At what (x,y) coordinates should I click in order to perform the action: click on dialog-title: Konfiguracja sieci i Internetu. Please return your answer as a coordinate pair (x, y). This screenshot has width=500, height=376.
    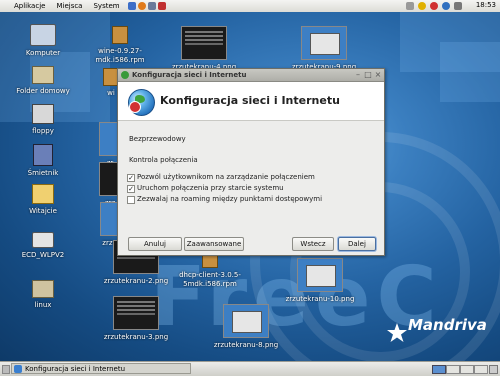
    Looking at the image, I should click on (189, 75).